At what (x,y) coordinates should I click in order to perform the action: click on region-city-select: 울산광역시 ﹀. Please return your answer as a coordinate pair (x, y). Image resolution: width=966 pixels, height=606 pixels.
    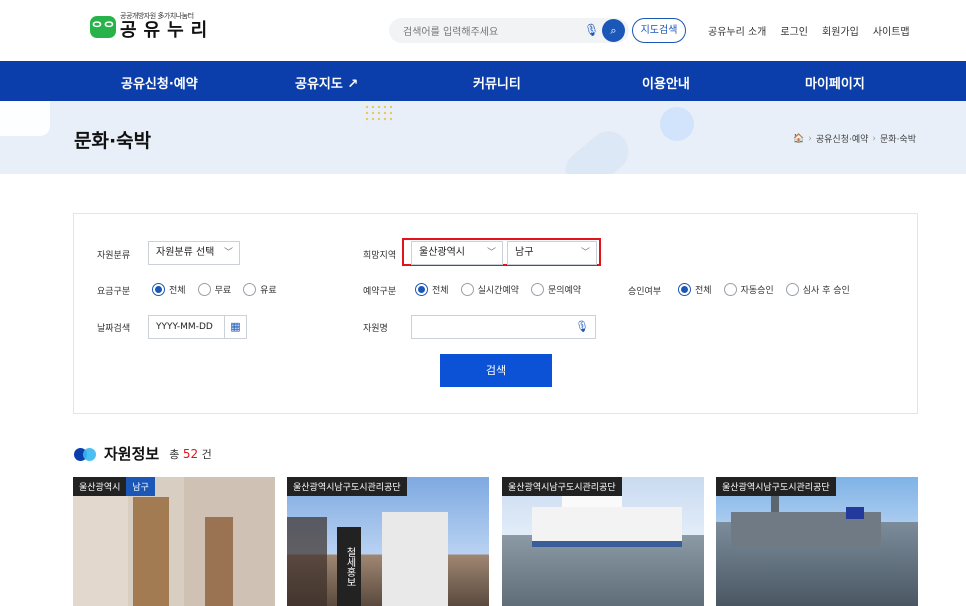
    Looking at the image, I should click on (457, 253).